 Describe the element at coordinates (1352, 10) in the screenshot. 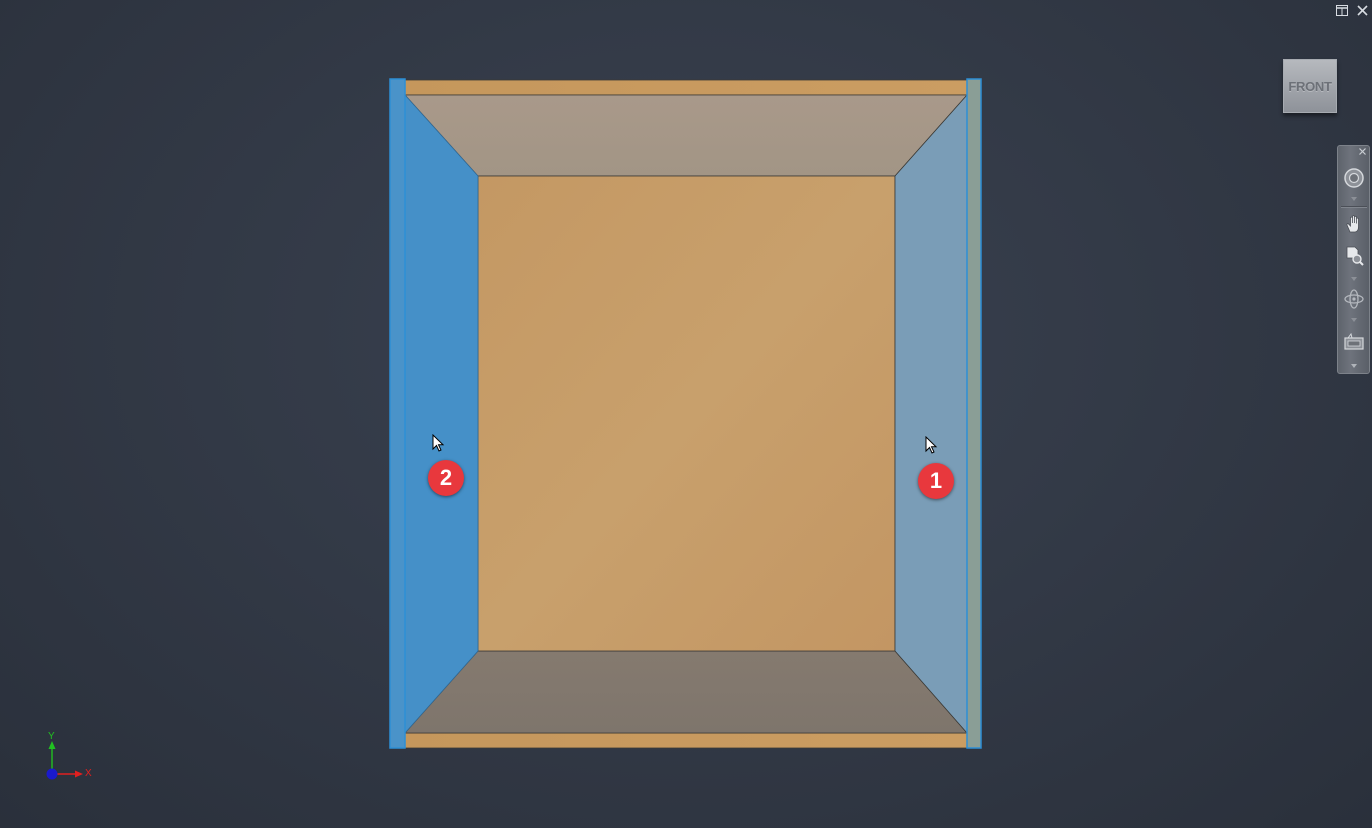

I see `viewport-window-controls` at that location.